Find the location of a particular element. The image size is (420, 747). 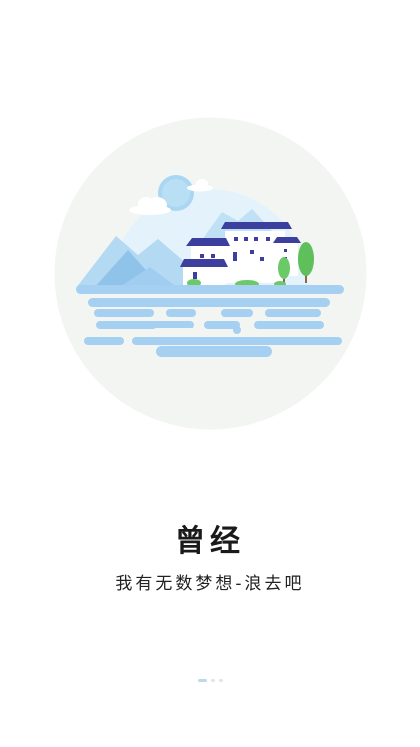

splash-title: 曾经 is located at coordinates (210, 541).